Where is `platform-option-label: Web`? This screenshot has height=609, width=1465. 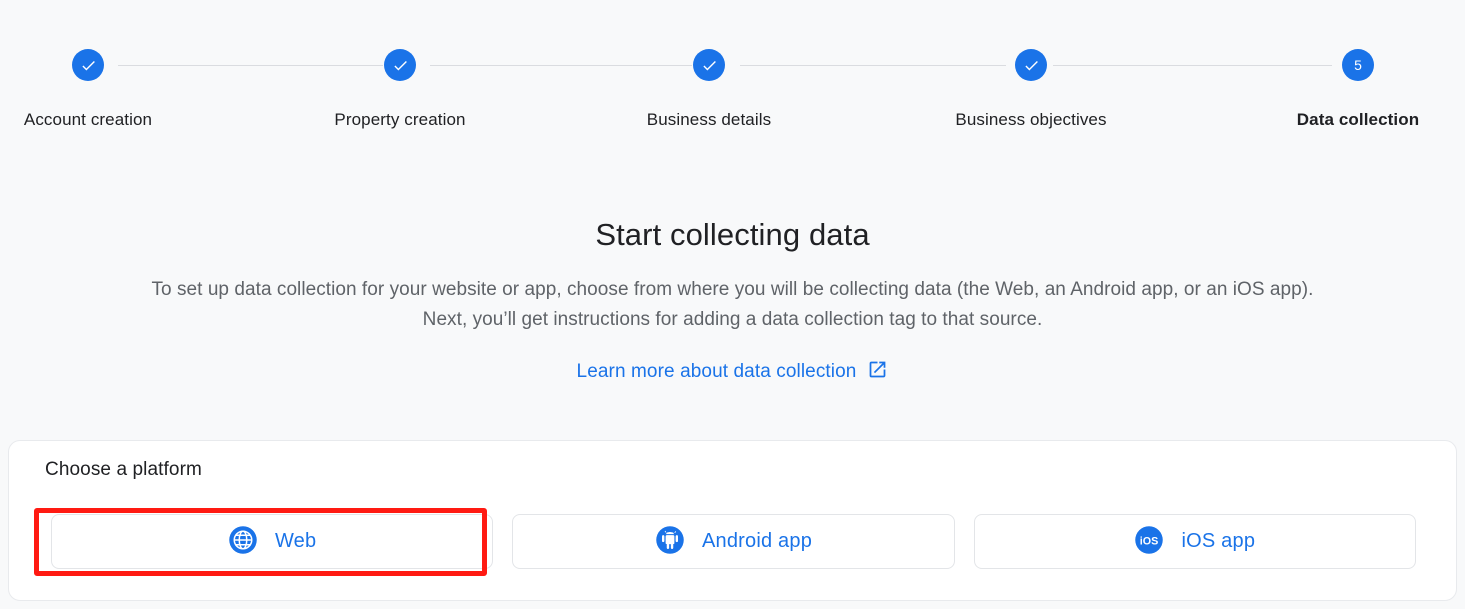 platform-option-label: Web is located at coordinates (295, 541).